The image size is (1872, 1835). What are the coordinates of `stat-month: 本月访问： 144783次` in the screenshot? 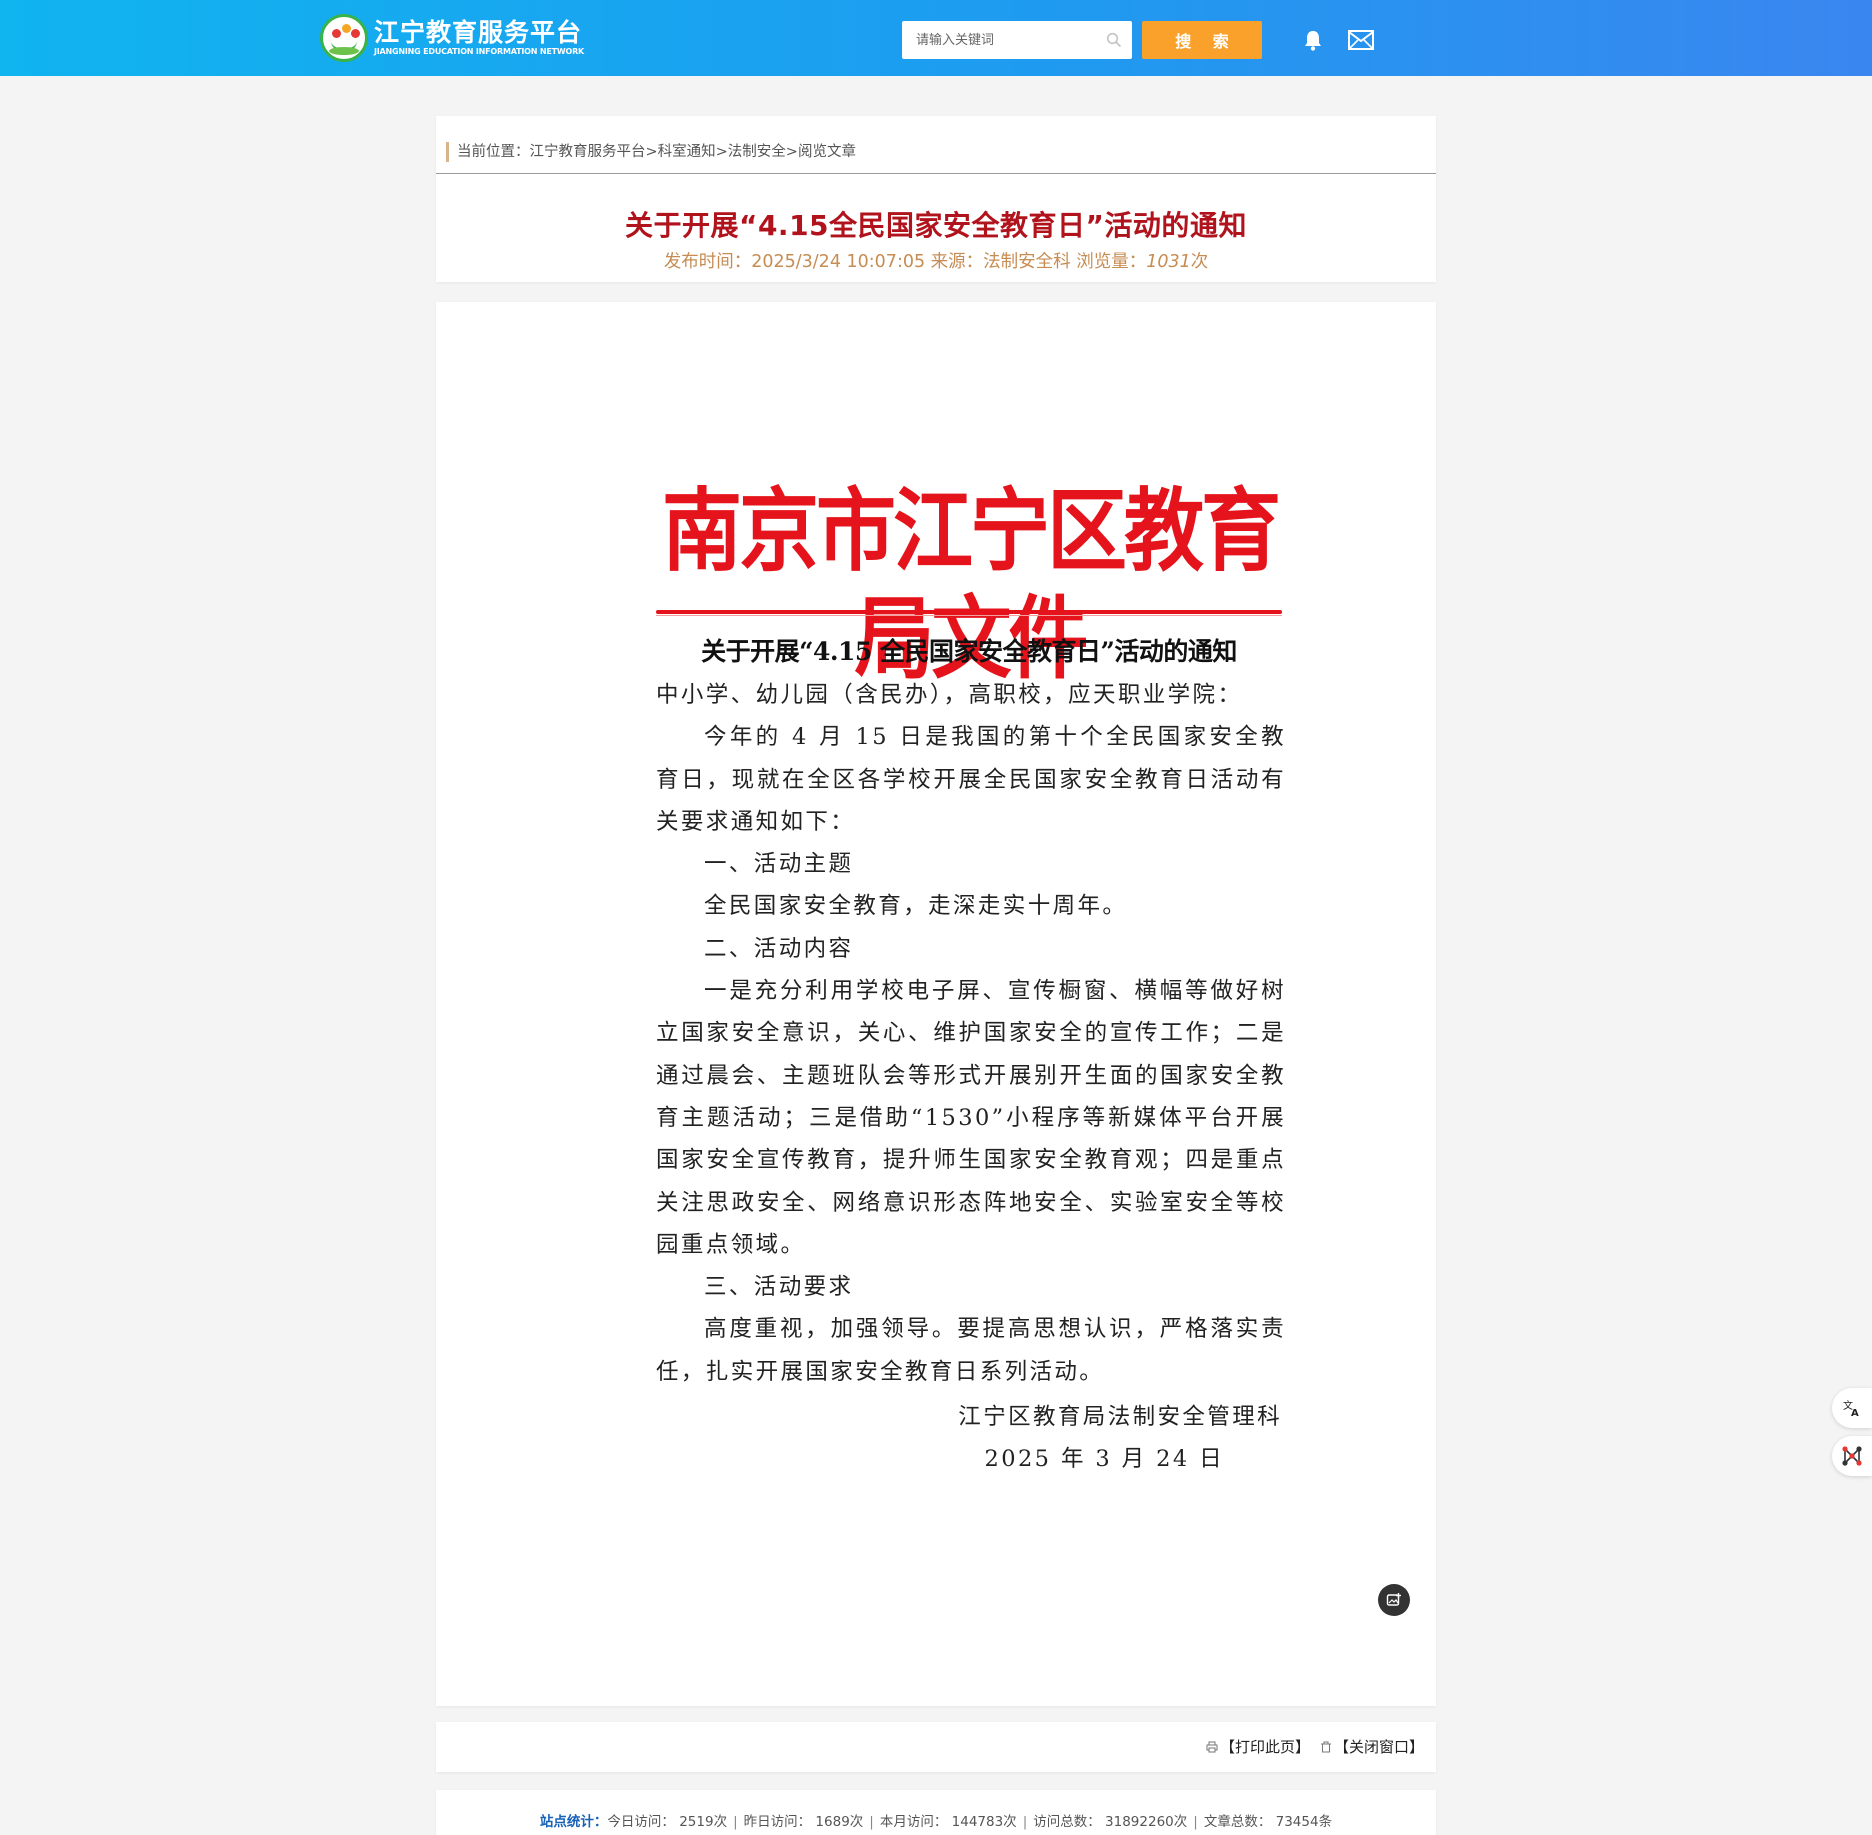 It's located at (948, 1822).